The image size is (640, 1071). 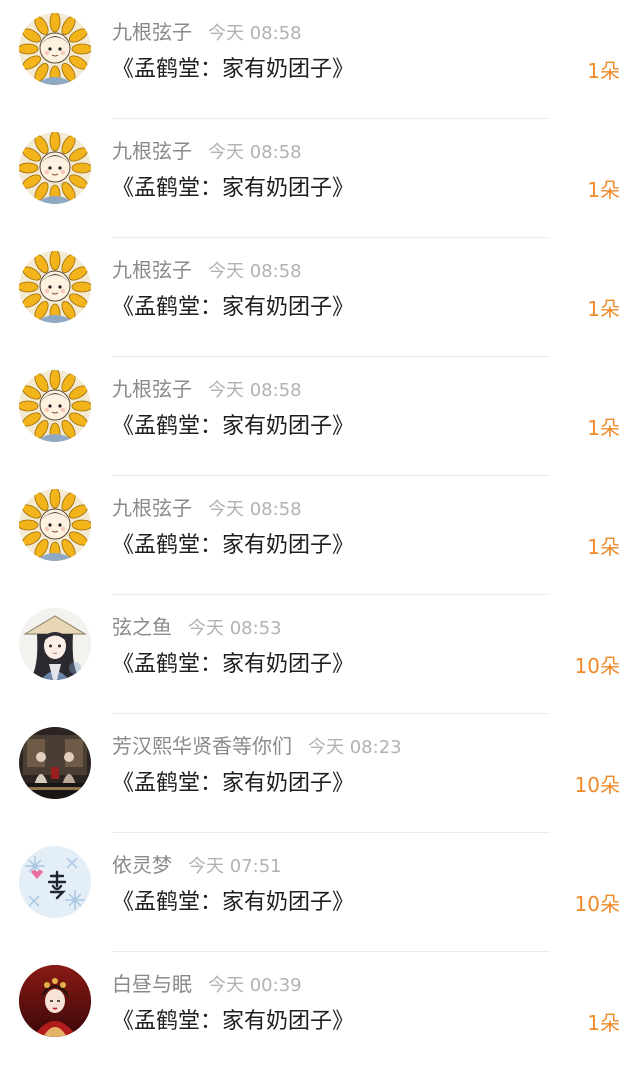 I want to click on user-name: 弦之鱼 今天 08:53, so click(x=197, y=628).